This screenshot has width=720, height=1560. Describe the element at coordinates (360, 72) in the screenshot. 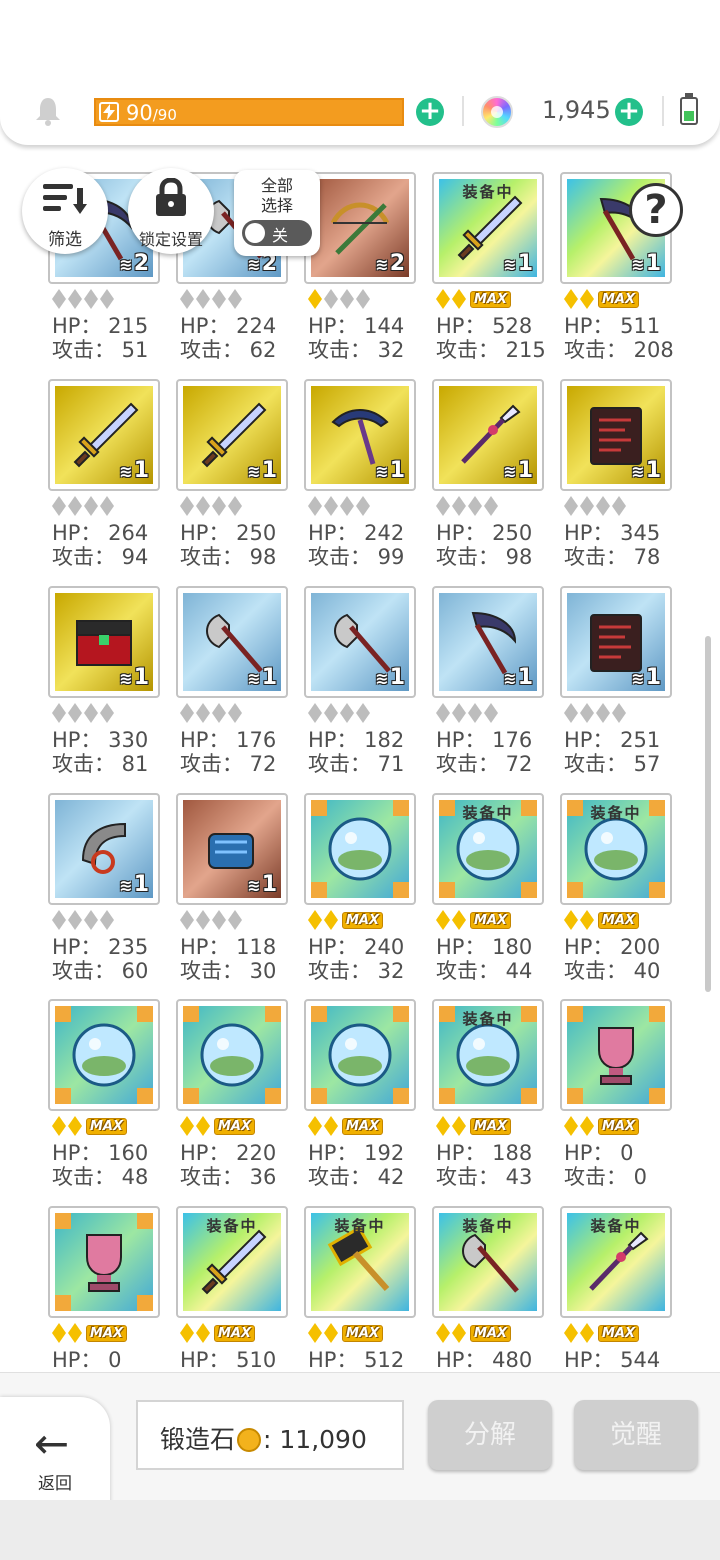

I see `top-bar: 90/90 + 1,945 +` at that location.